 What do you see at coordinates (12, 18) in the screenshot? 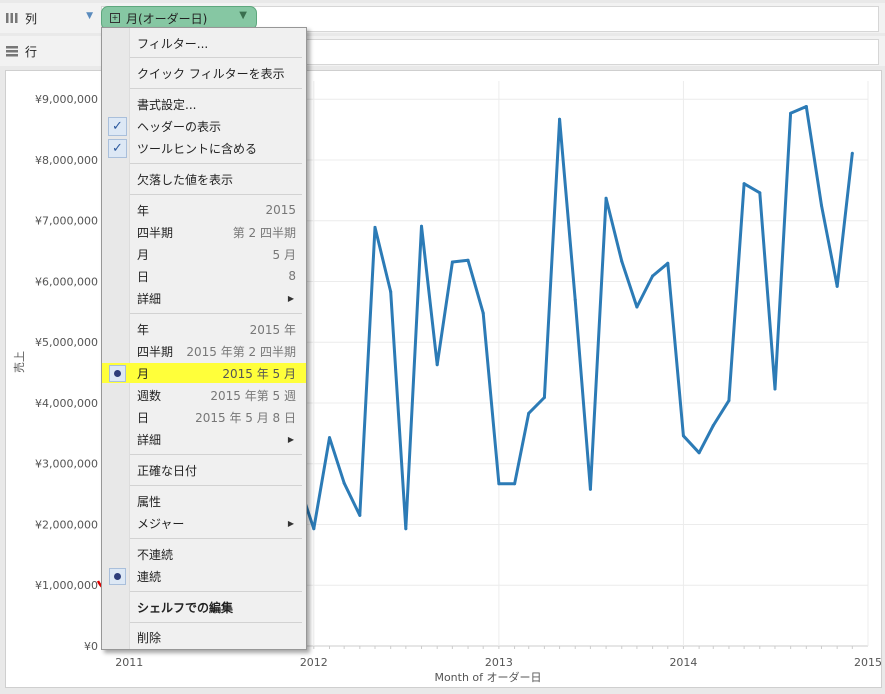
I see `columns-icon` at bounding box center [12, 18].